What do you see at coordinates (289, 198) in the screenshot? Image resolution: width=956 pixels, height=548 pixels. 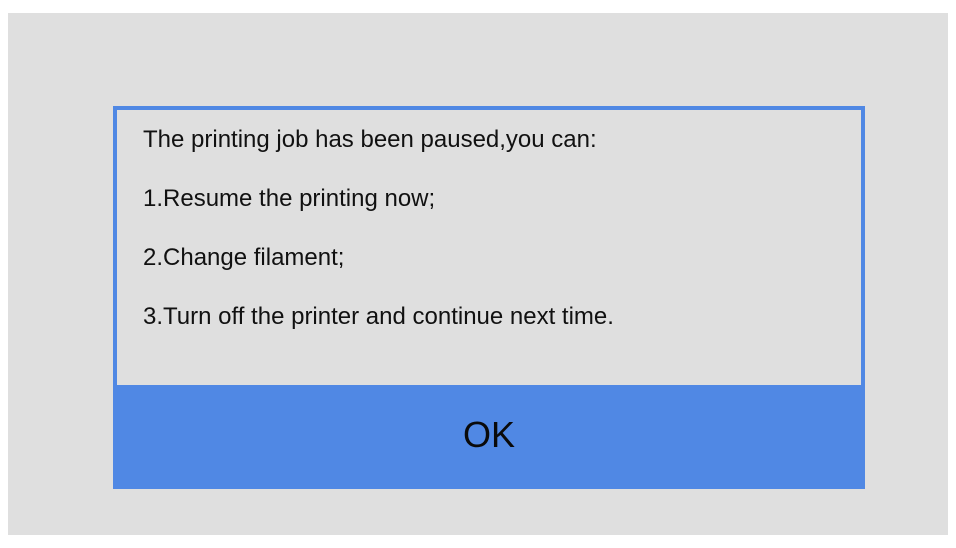 I see `message-line-resume: 1.Resume the printing now;` at bounding box center [289, 198].